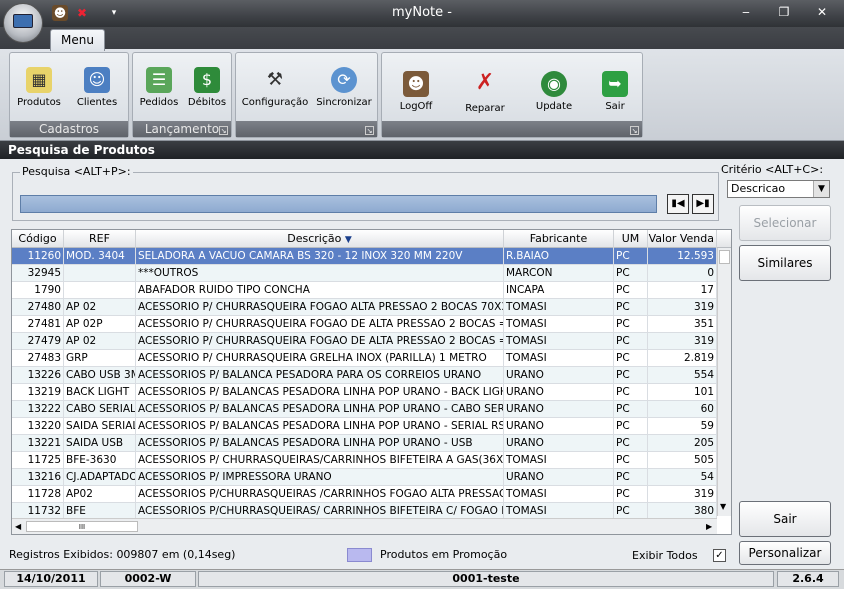  What do you see at coordinates (100, 239) in the screenshot?
I see `col-ref: REF` at bounding box center [100, 239].